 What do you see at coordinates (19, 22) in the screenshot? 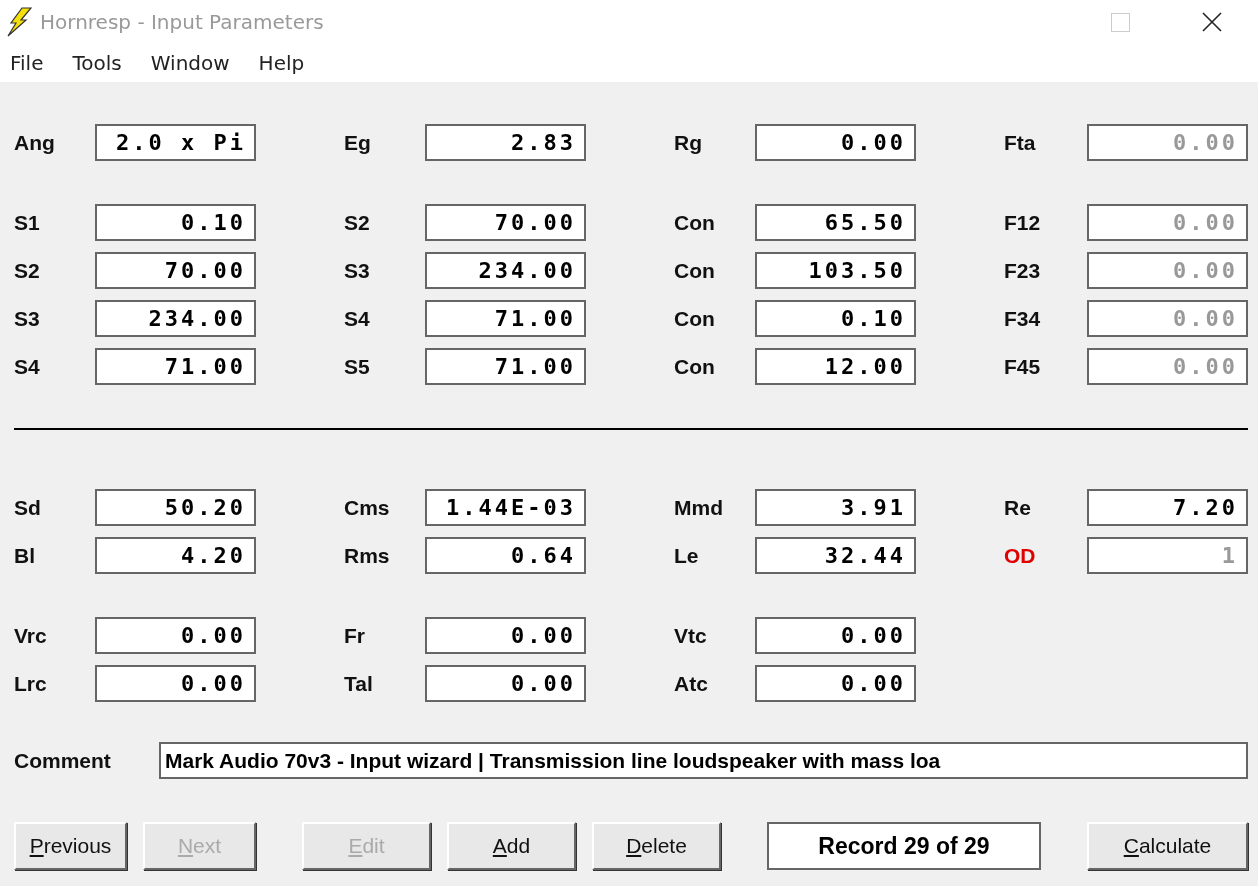
I see `lightning-bolt-icon` at bounding box center [19, 22].